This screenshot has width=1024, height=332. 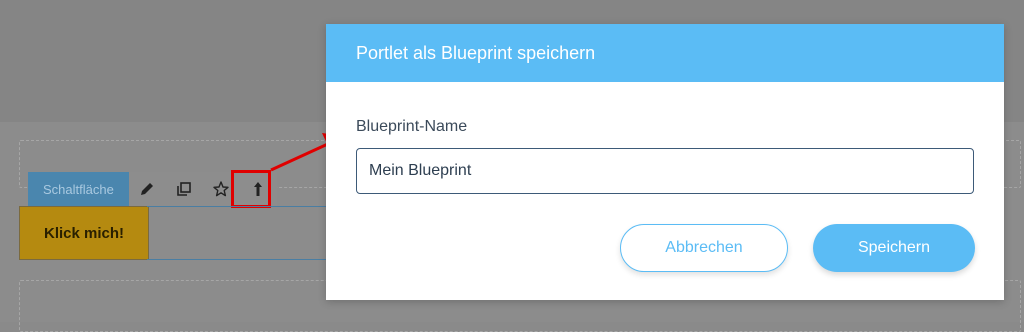 What do you see at coordinates (665, 171) in the screenshot?
I see `blueprint-name-input` at bounding box center [665, 171].